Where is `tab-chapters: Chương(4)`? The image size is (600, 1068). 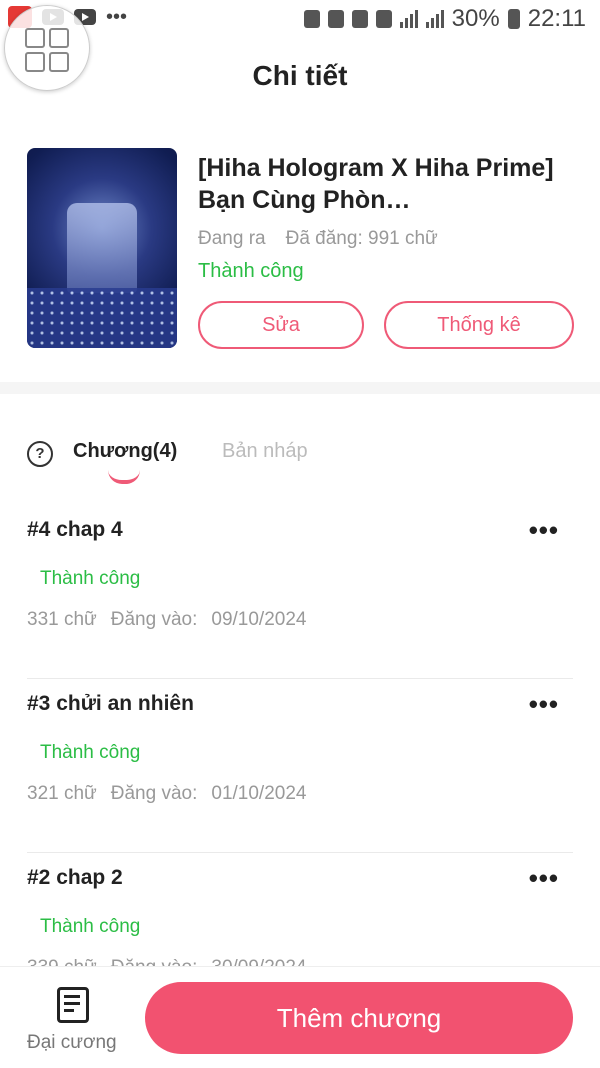
tab-chapters: Chương(4) is located at coordinates (125, 451).